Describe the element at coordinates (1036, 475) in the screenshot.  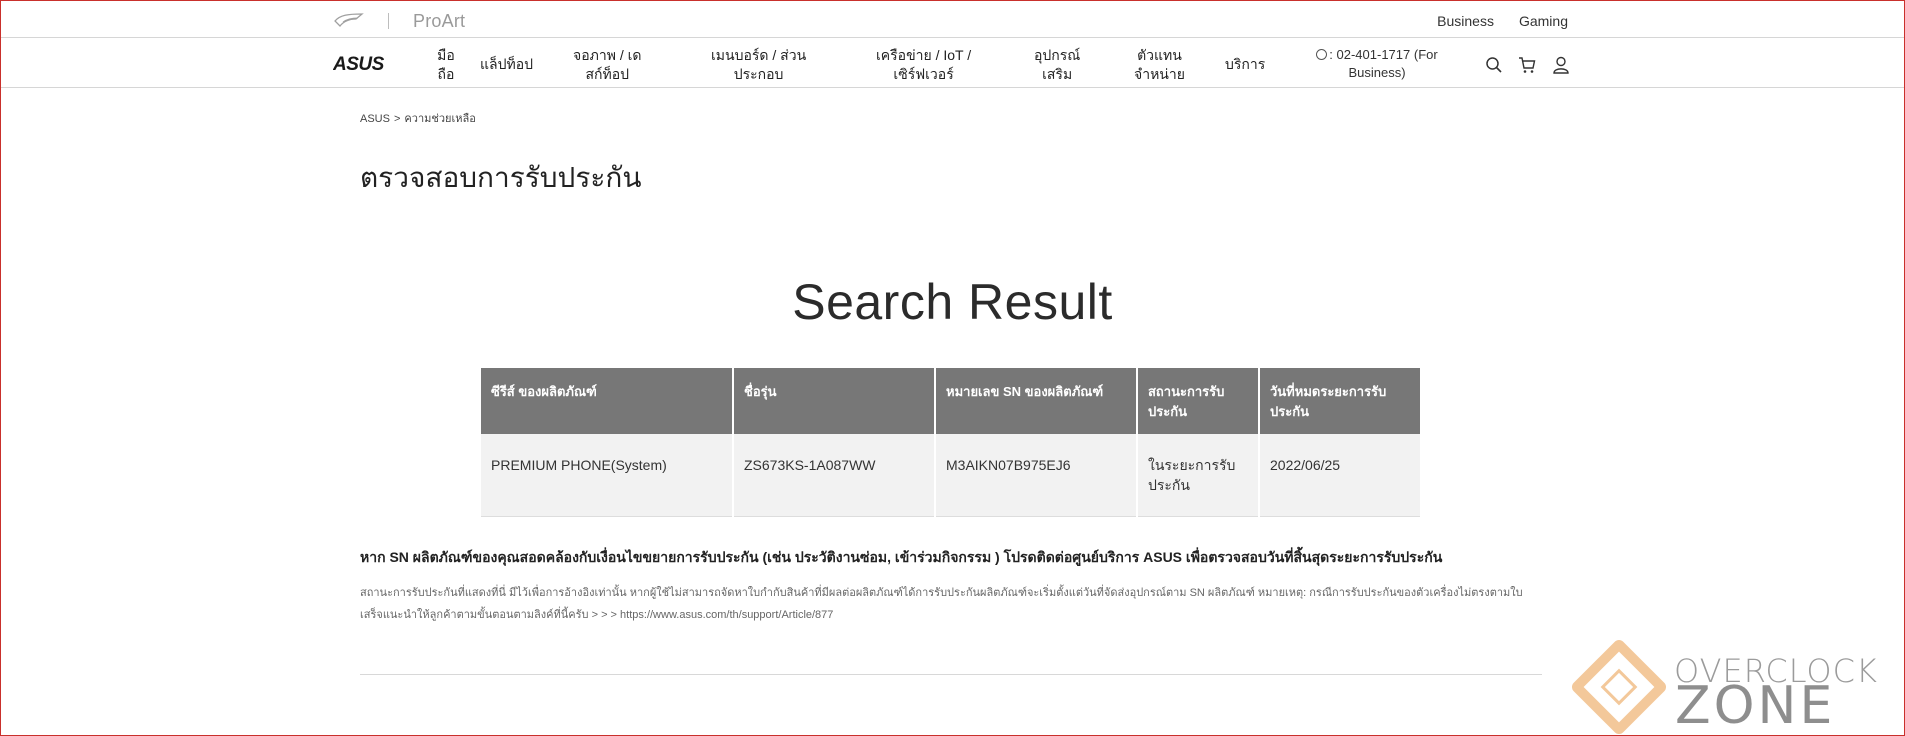
I see `cell-serial: M3AIKN07B975EJ6` at that location.